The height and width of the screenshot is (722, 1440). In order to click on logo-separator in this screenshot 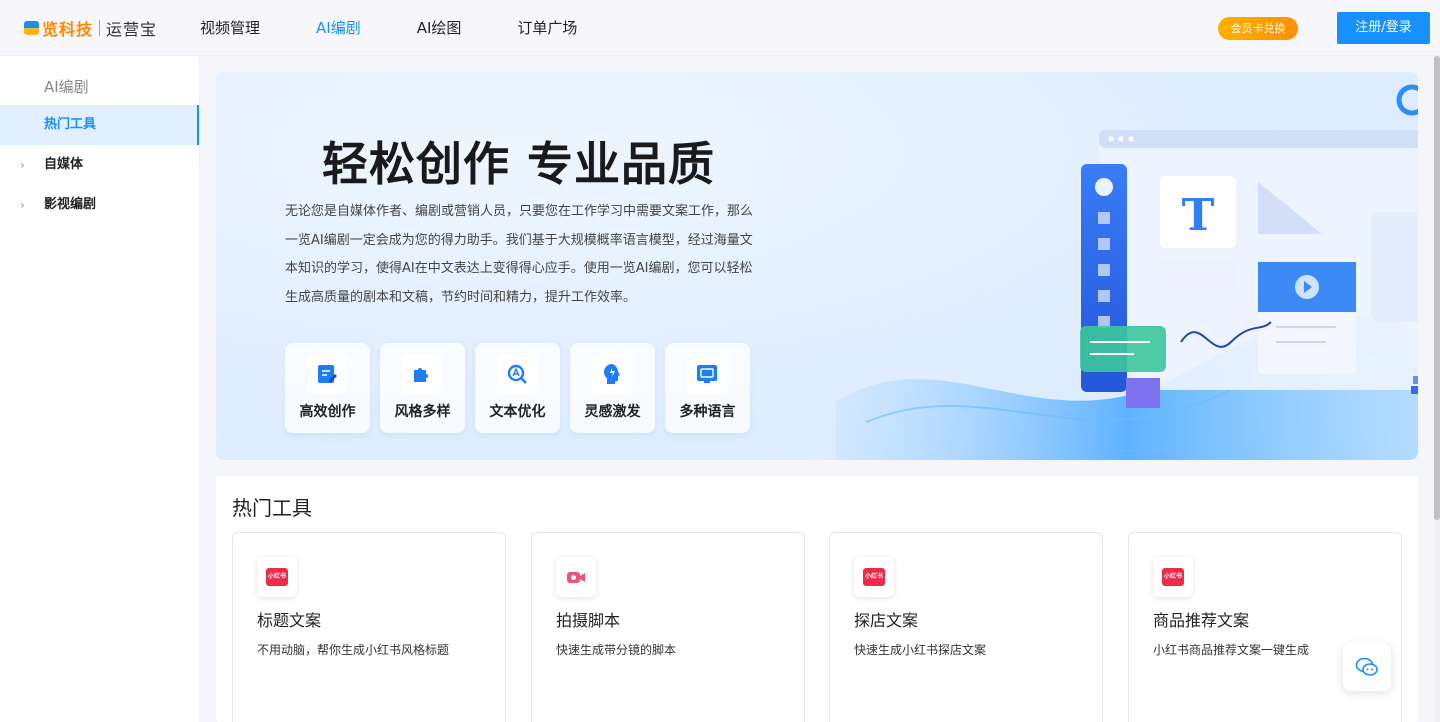, I will do `click(100, 28)`.